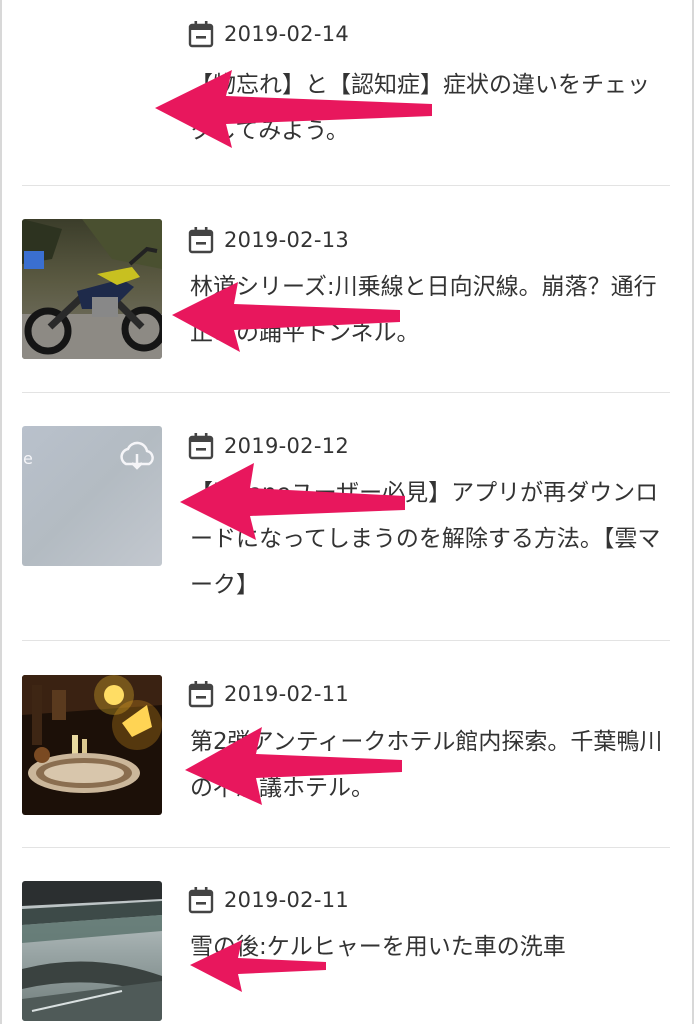 This screenshot has width=694, height=1024. What do you see at coordinates (92, 951) in the screenshot?
I see `post-thumbnail-car-wash` at bounding box center [92, 951].